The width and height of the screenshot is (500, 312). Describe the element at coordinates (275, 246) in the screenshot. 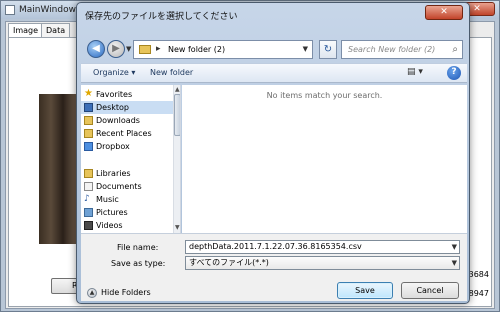

I see `file-name-value: depthData.2011.7.1.22.07.36.8165354.csv` at that location.